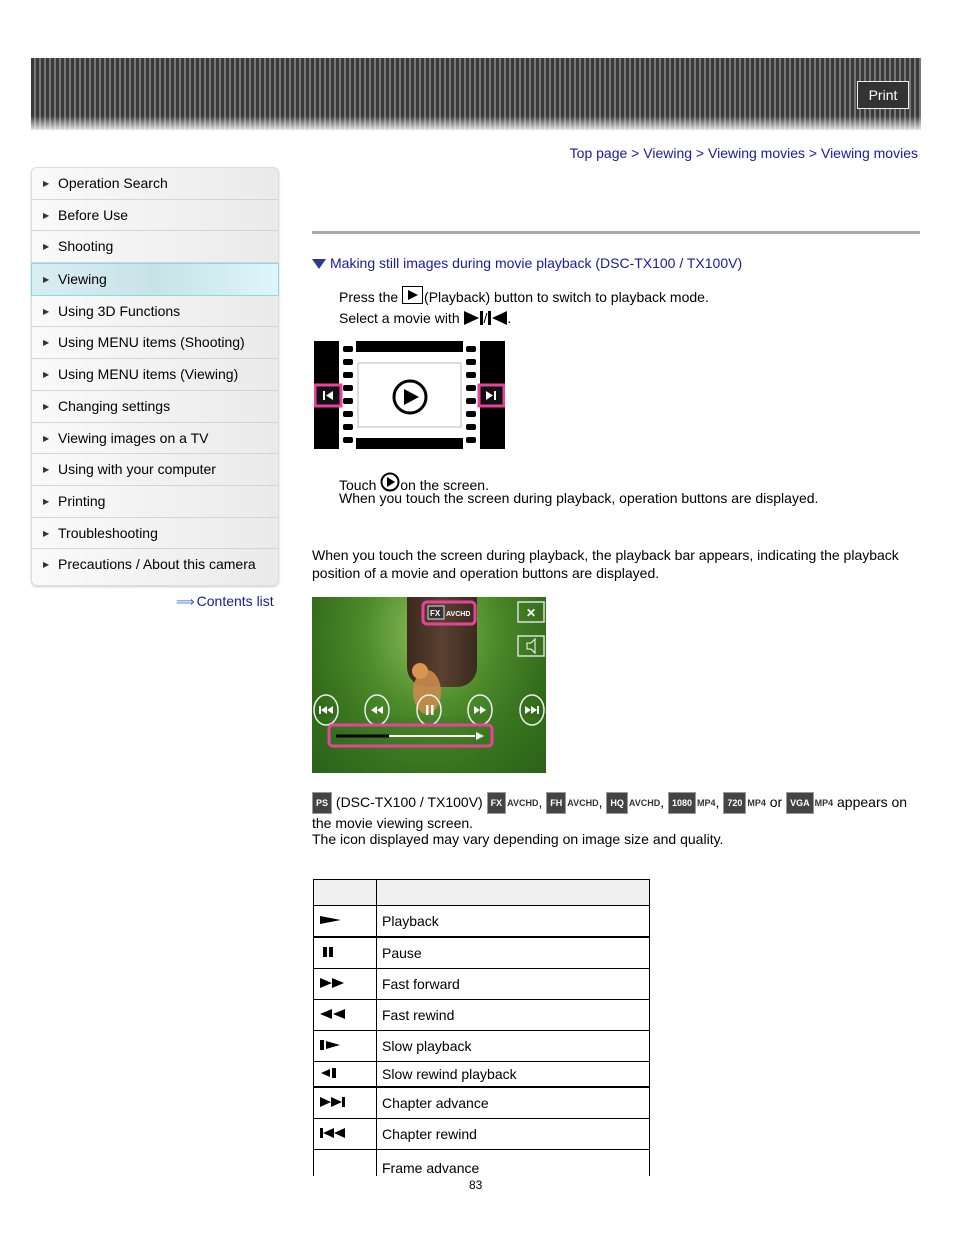 This screenshot has height=1235, width=954. Describe the element at coordinates (345, 892) in the screenshot. I see `table-header-icon` at that location.